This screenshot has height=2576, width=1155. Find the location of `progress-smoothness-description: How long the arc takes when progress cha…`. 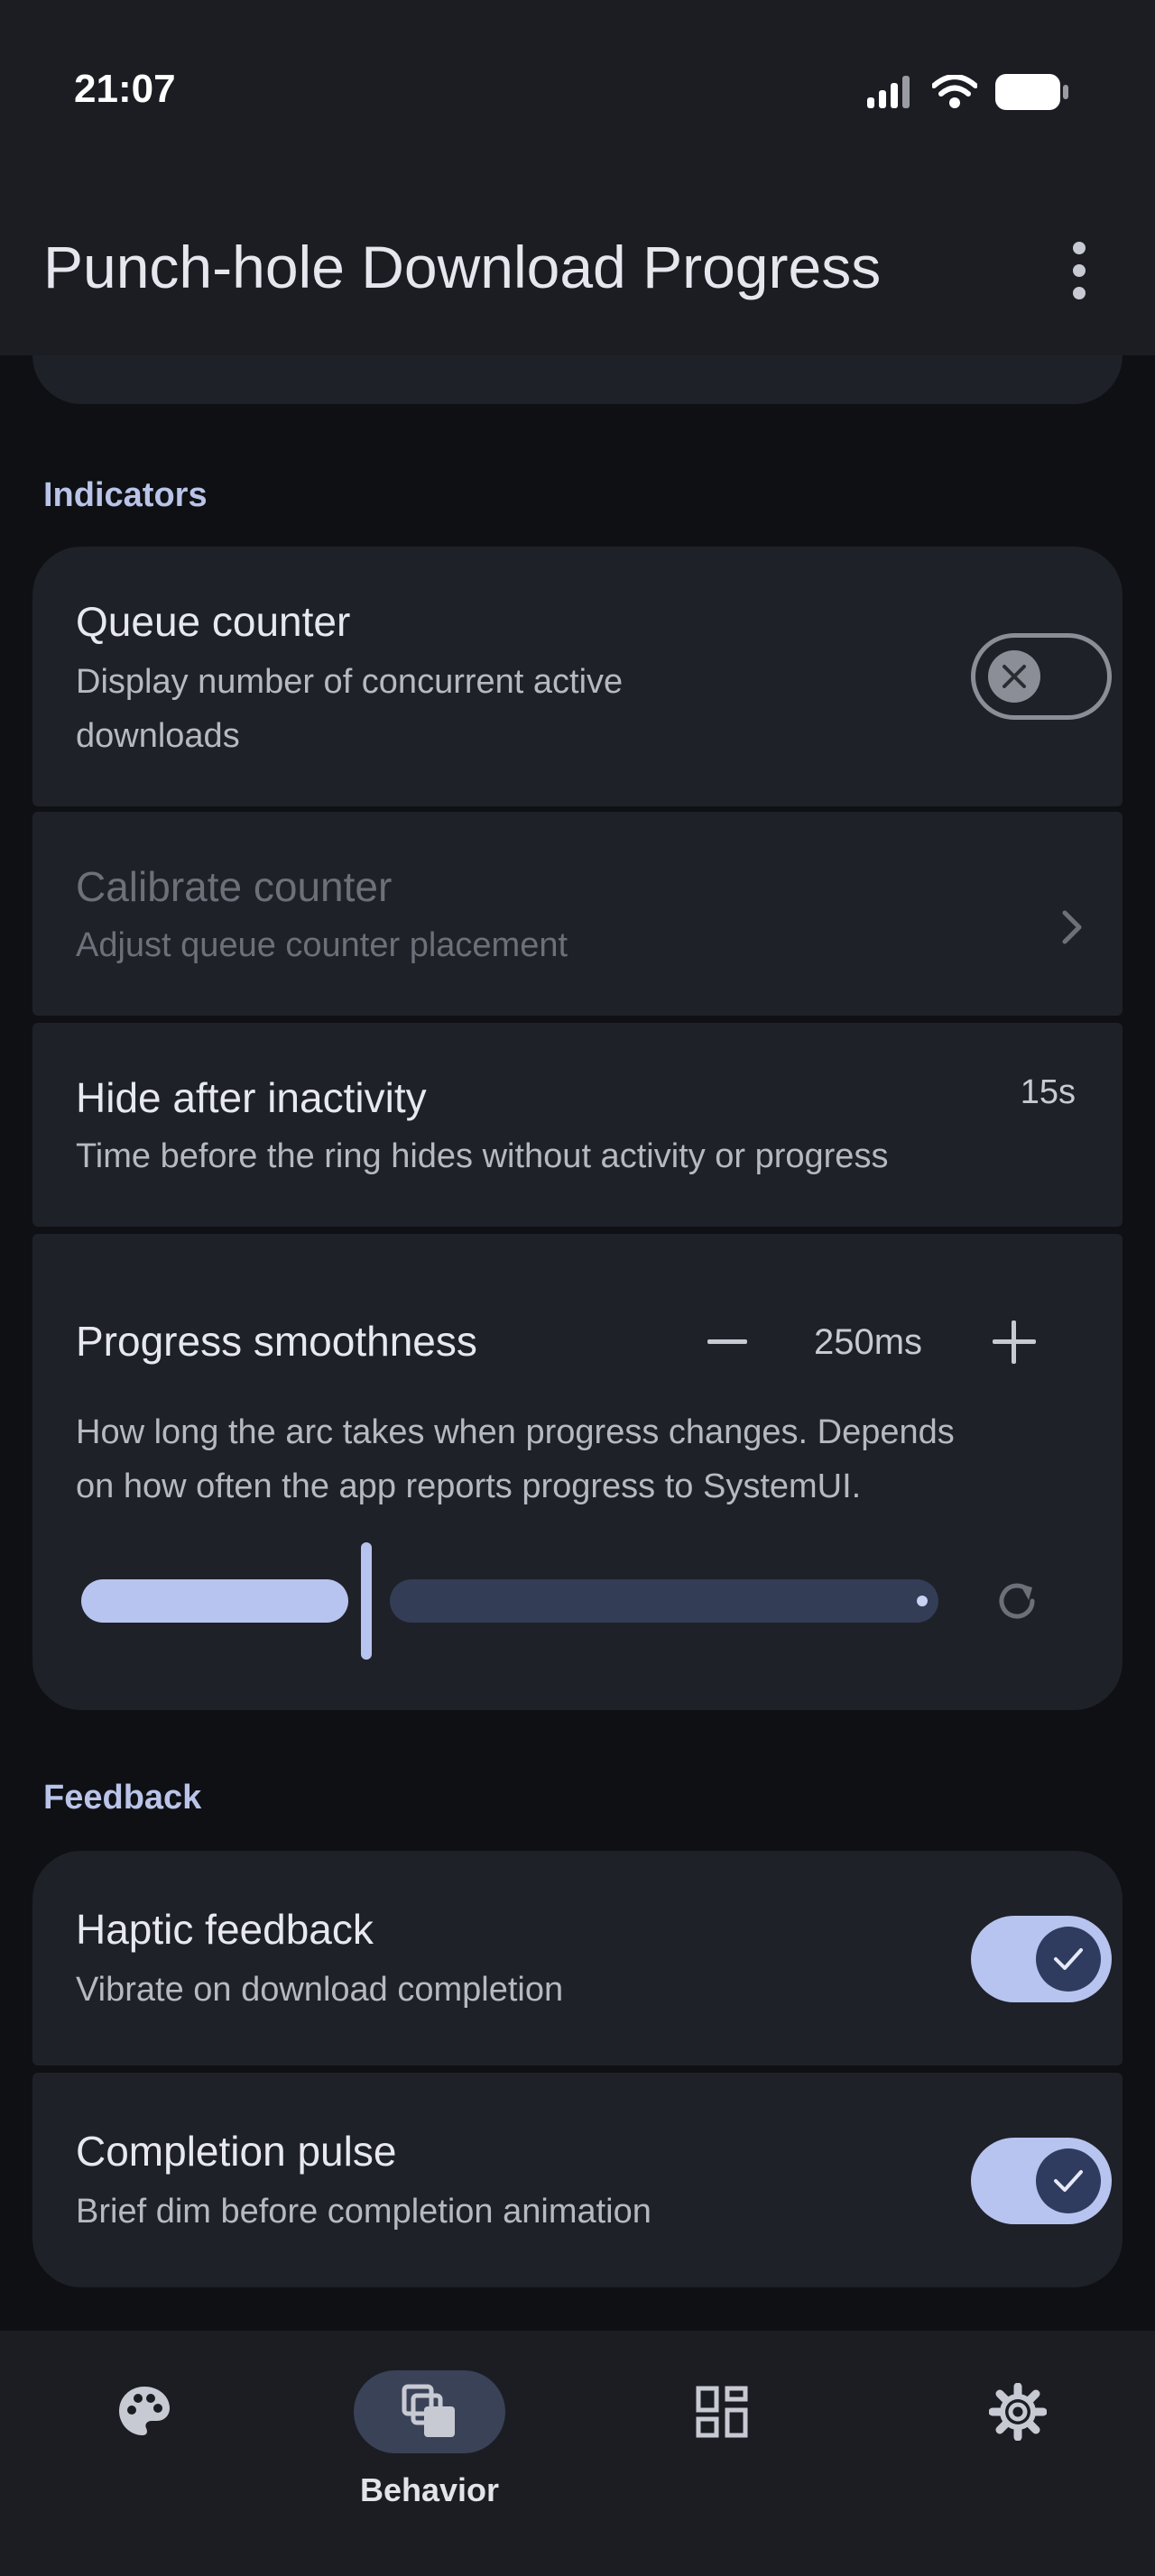

progress-smoothness-description: How long the arc takes when progress cha… is located at coordinates (515, 1459).